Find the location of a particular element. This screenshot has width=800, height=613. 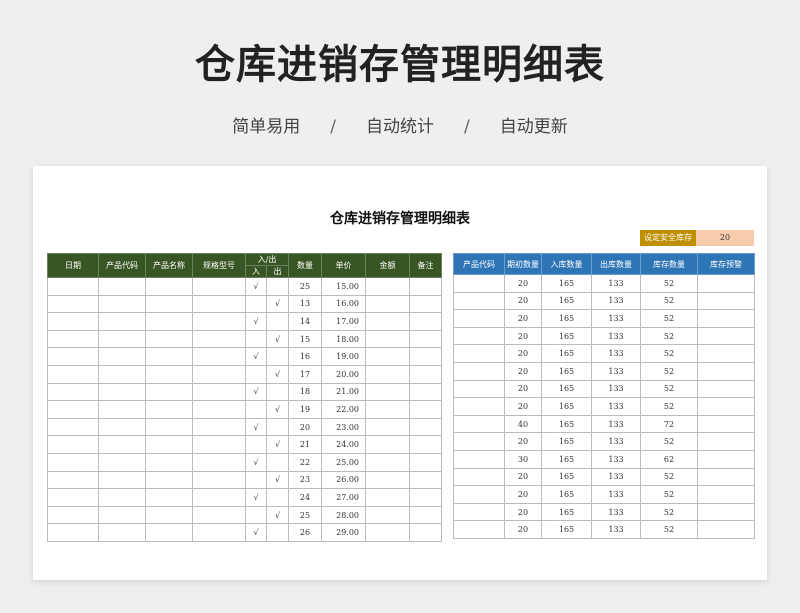

cell-unit-price: 25.00 is located at coordinates (344, 462).